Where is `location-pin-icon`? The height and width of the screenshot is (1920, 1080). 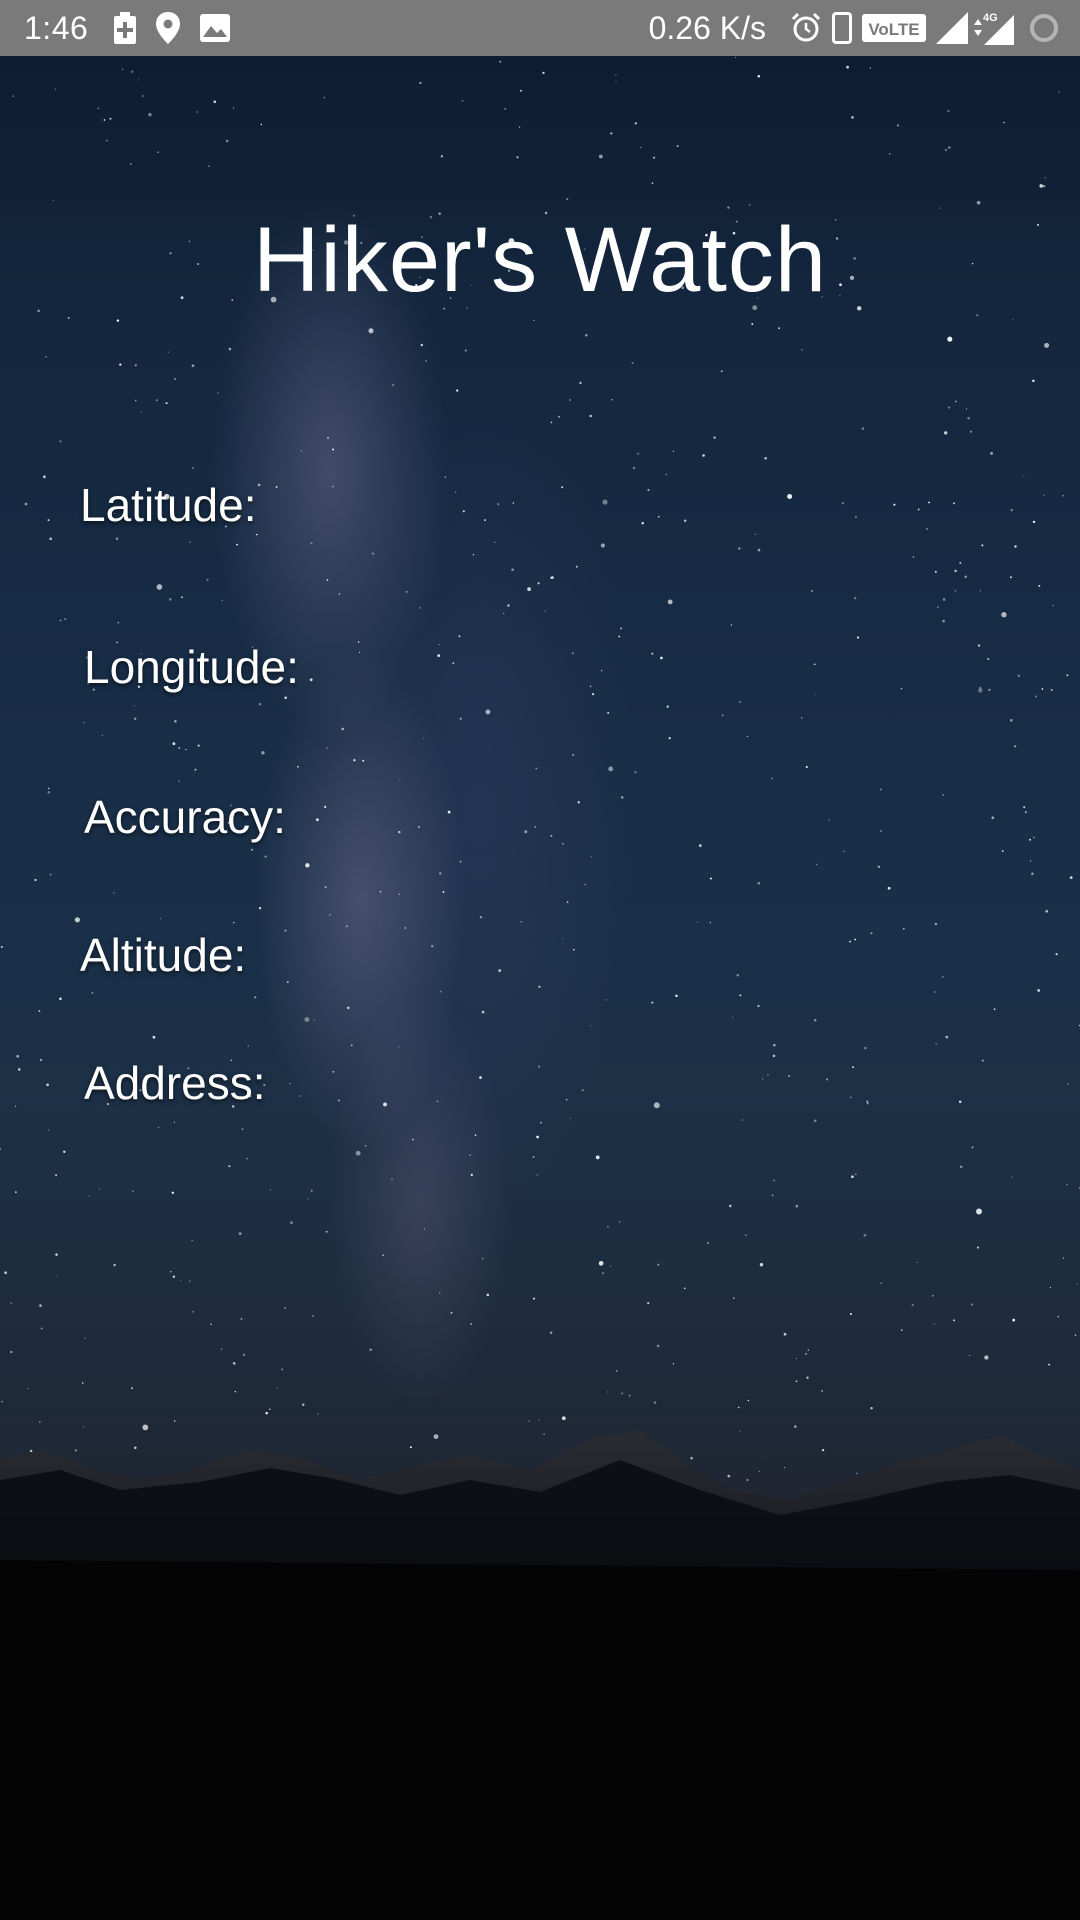 location-pin-icon is located at coordinates (168, 28).